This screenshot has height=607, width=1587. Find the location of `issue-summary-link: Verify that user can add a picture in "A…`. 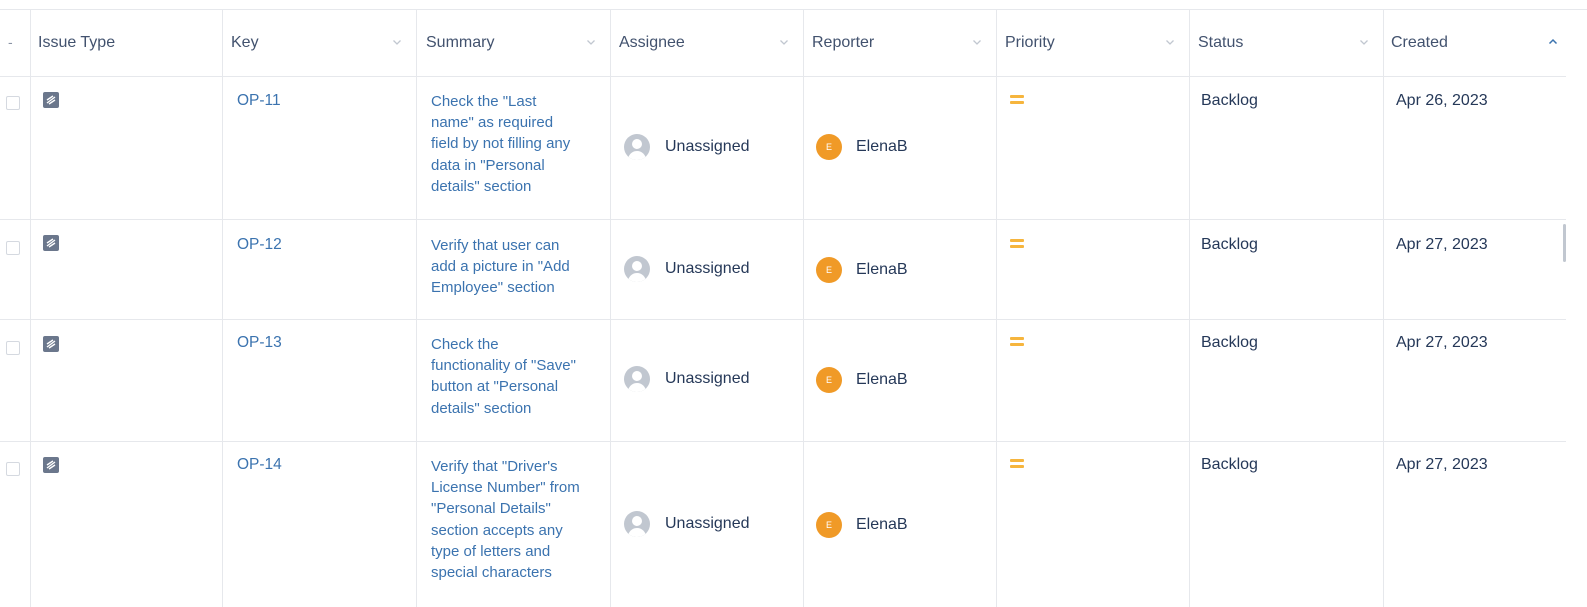

issue-summary-link: Verify that user can add a picture in "A… is located at coordinates (520, 267).